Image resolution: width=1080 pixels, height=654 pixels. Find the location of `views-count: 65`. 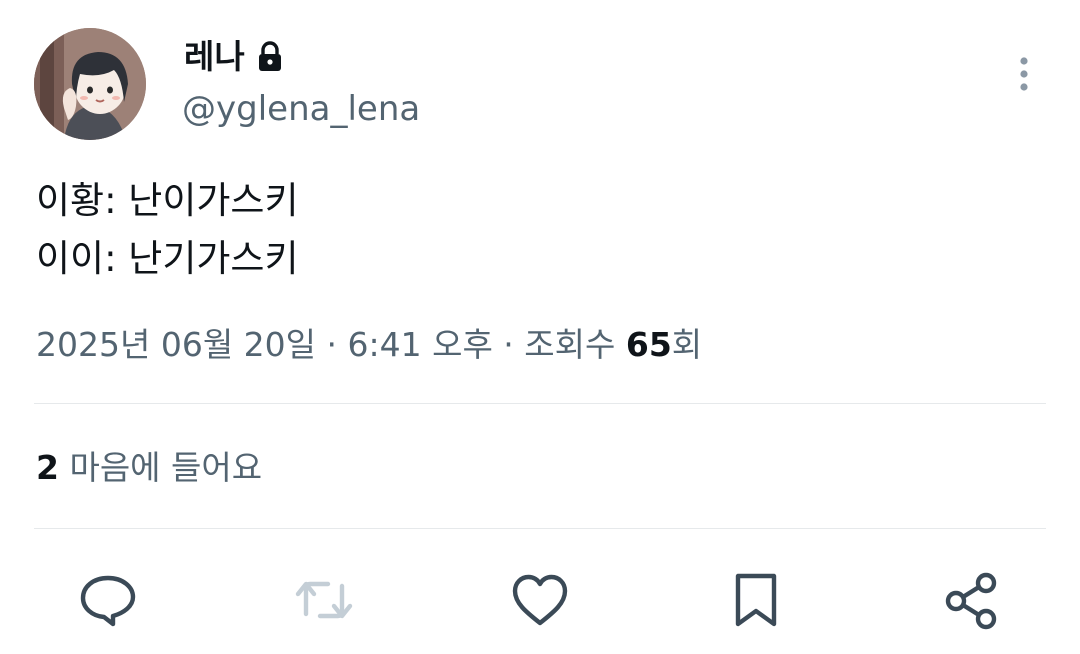

views-count: 65 is located at coordinates (648, 344).